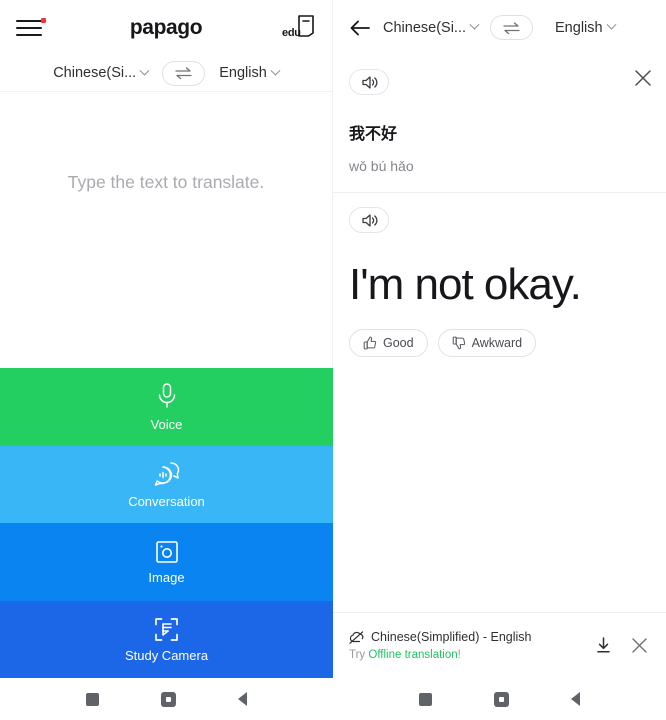 This screenshot has height=720, width=666. What do you see at coordinates (499, 124) in the screenshot?
I see `source-text-block: 我不好 wǒ bú hǎo` at bounding box center [499, 124].